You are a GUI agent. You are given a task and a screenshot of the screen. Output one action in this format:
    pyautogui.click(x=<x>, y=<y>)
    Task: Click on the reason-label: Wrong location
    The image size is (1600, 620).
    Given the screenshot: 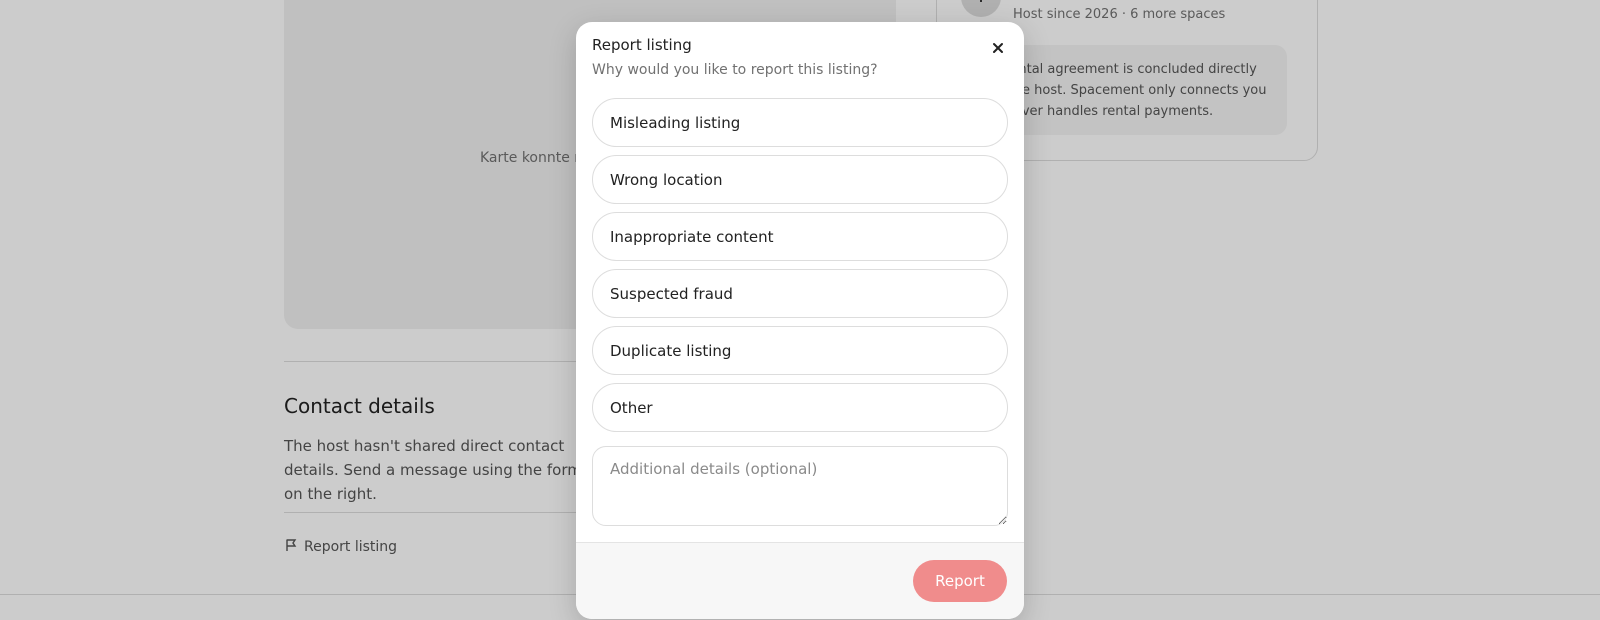 What is the action you would take?
    pyautogui.click(x=666, y=179)
    